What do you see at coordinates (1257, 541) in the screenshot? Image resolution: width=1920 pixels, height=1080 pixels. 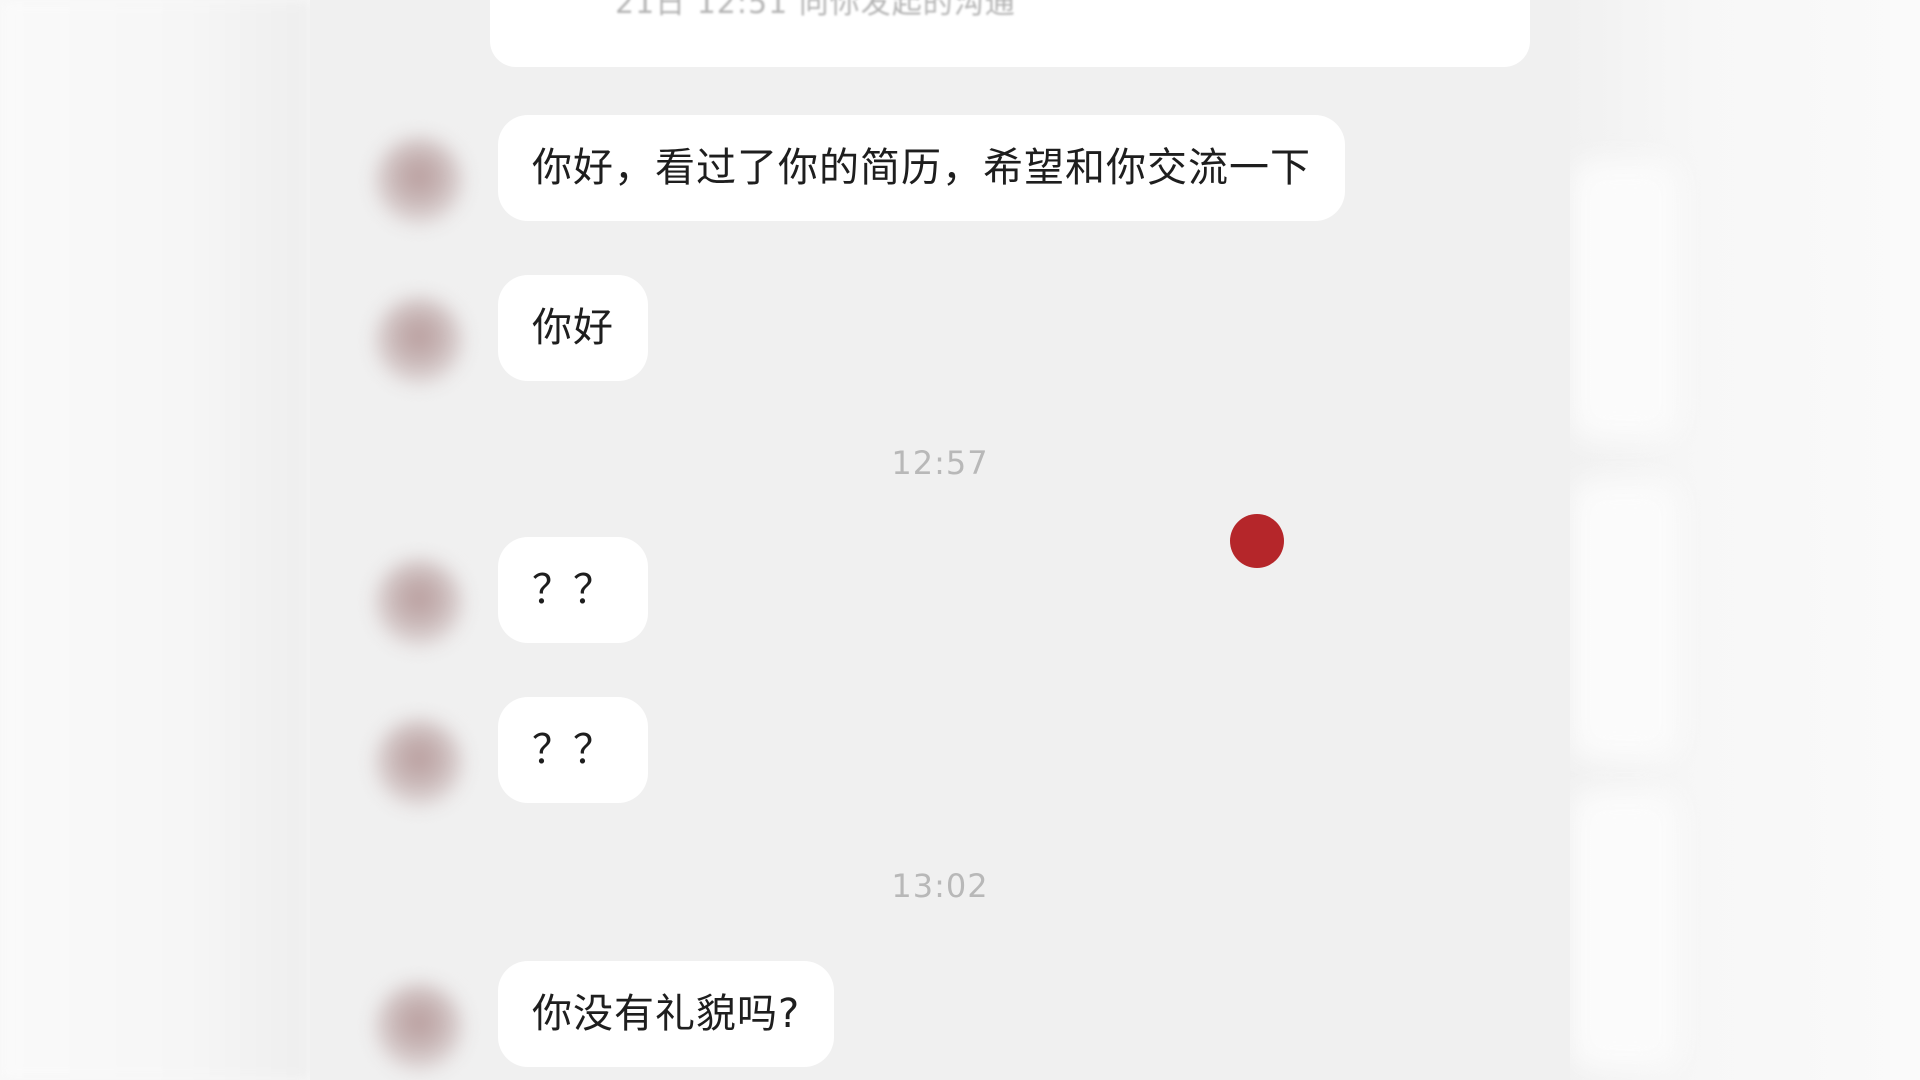 I see `red-dot-icon` at bounding box center [1257, 541].